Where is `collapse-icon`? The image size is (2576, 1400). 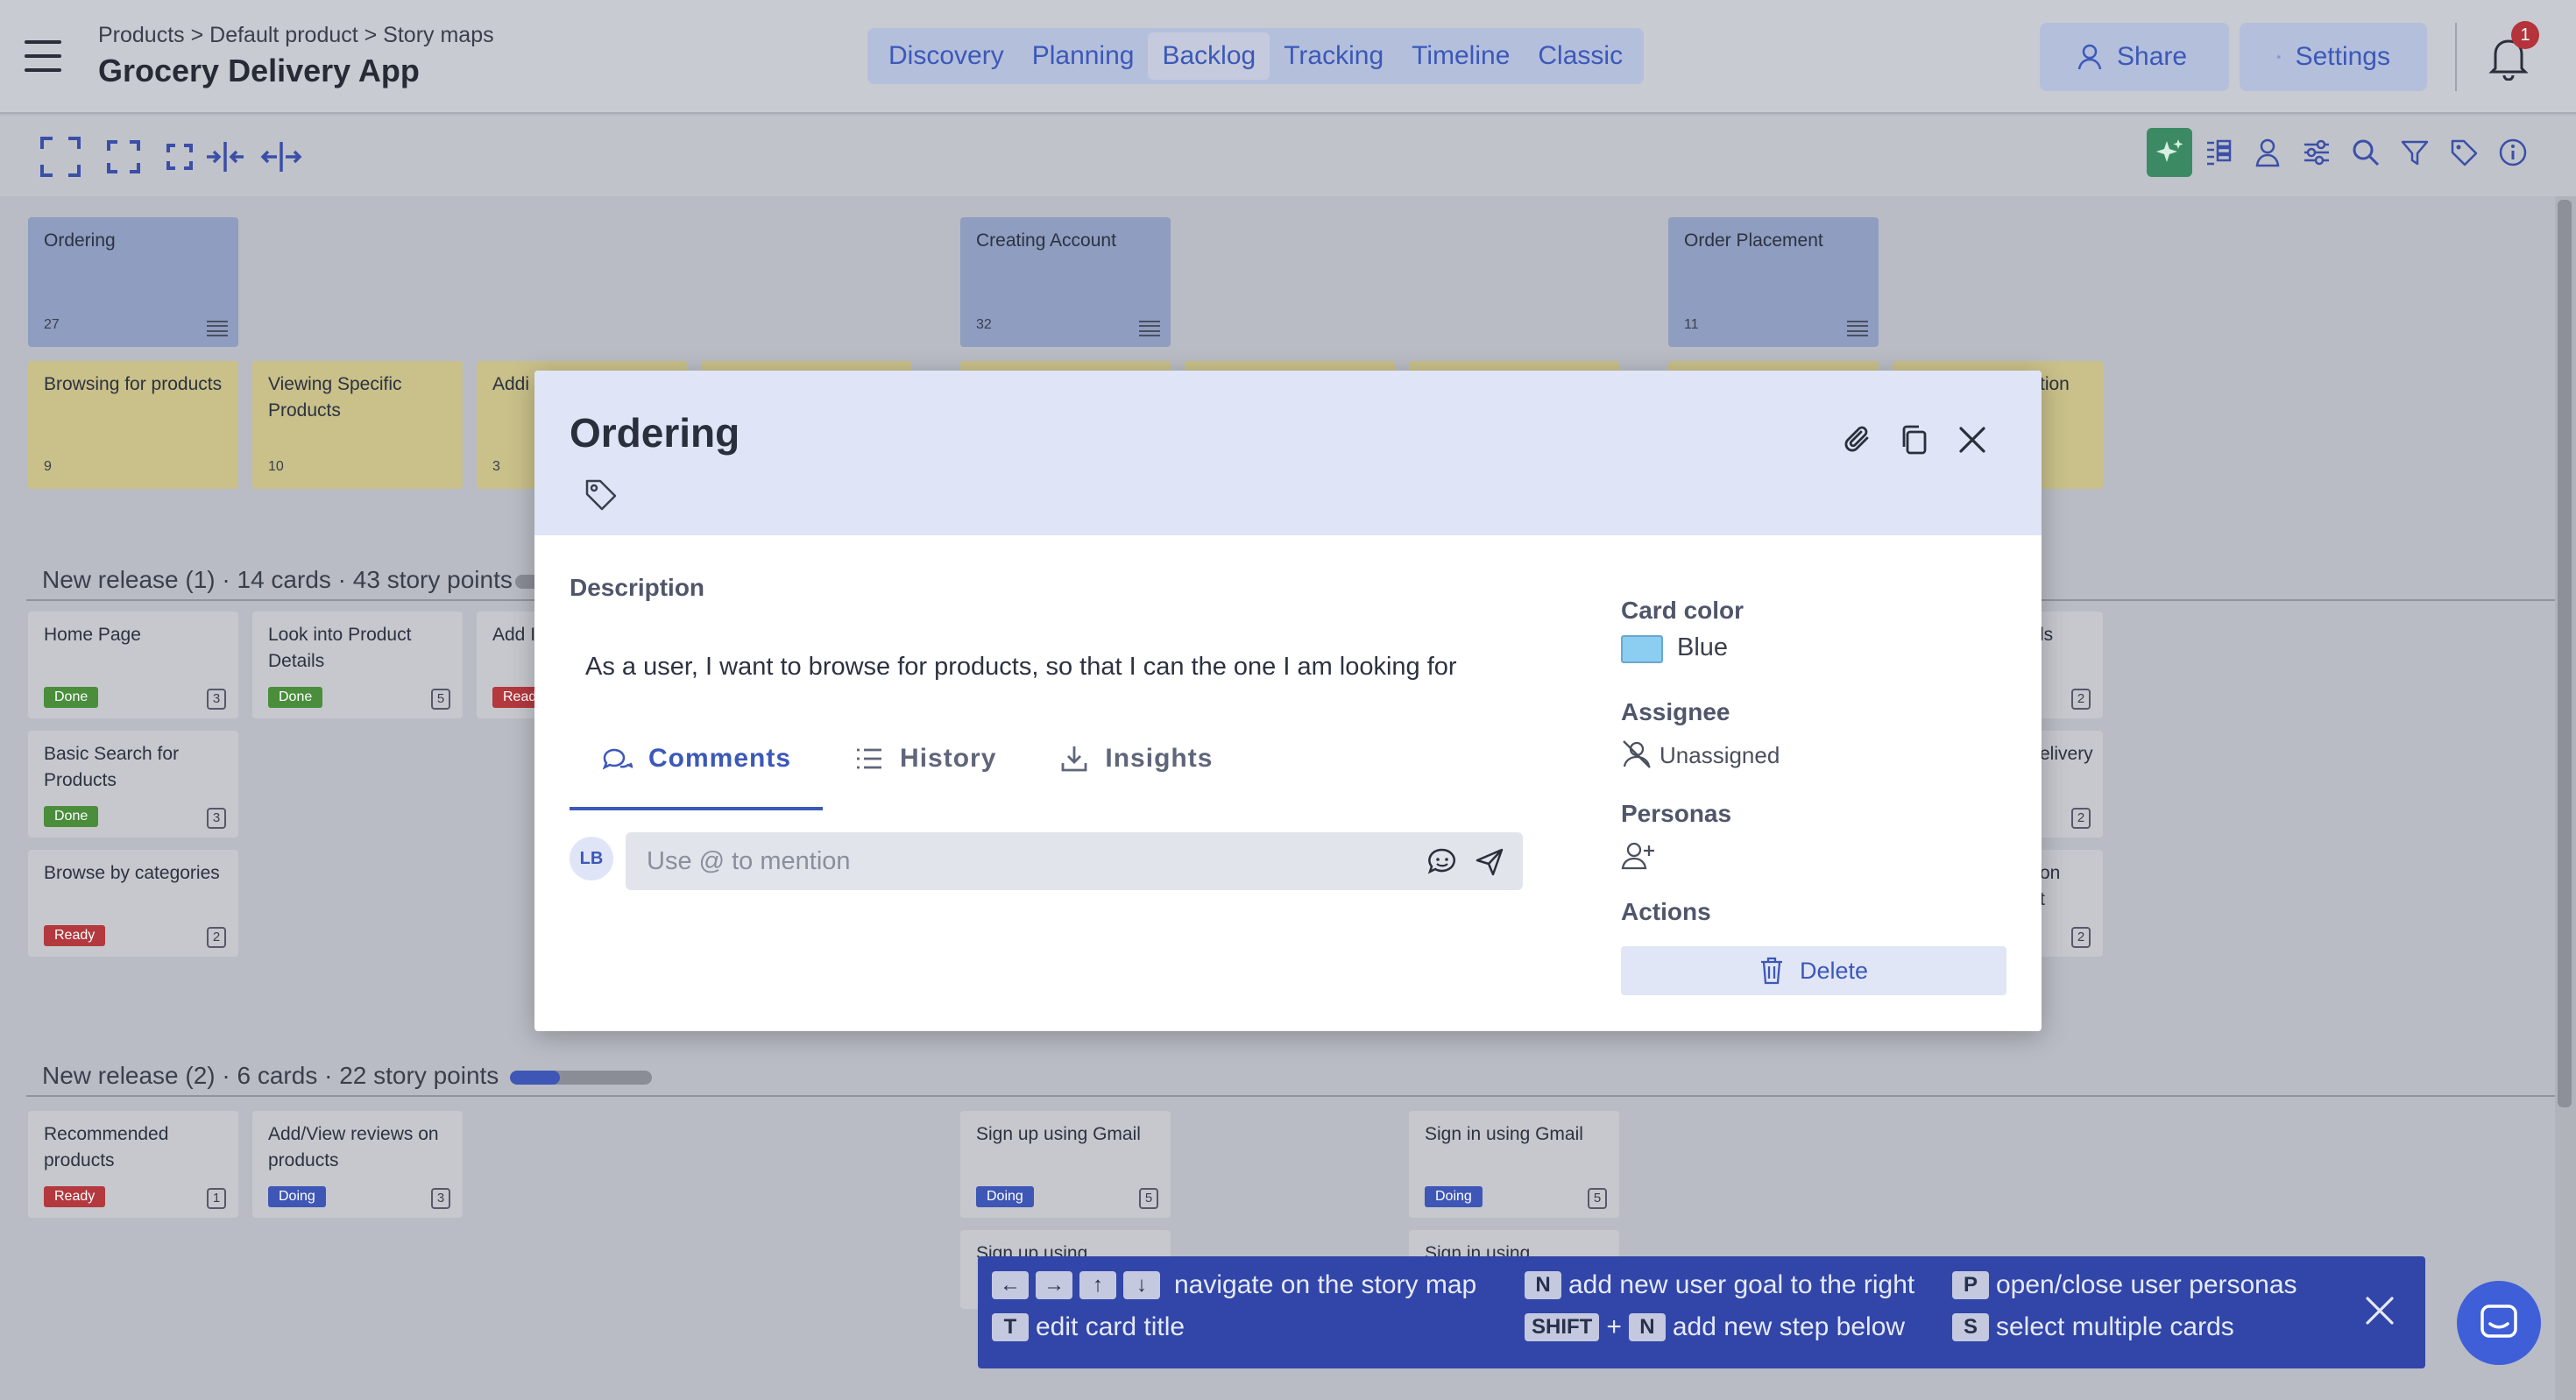
collapse-icon is located at coordinates (180, 157).